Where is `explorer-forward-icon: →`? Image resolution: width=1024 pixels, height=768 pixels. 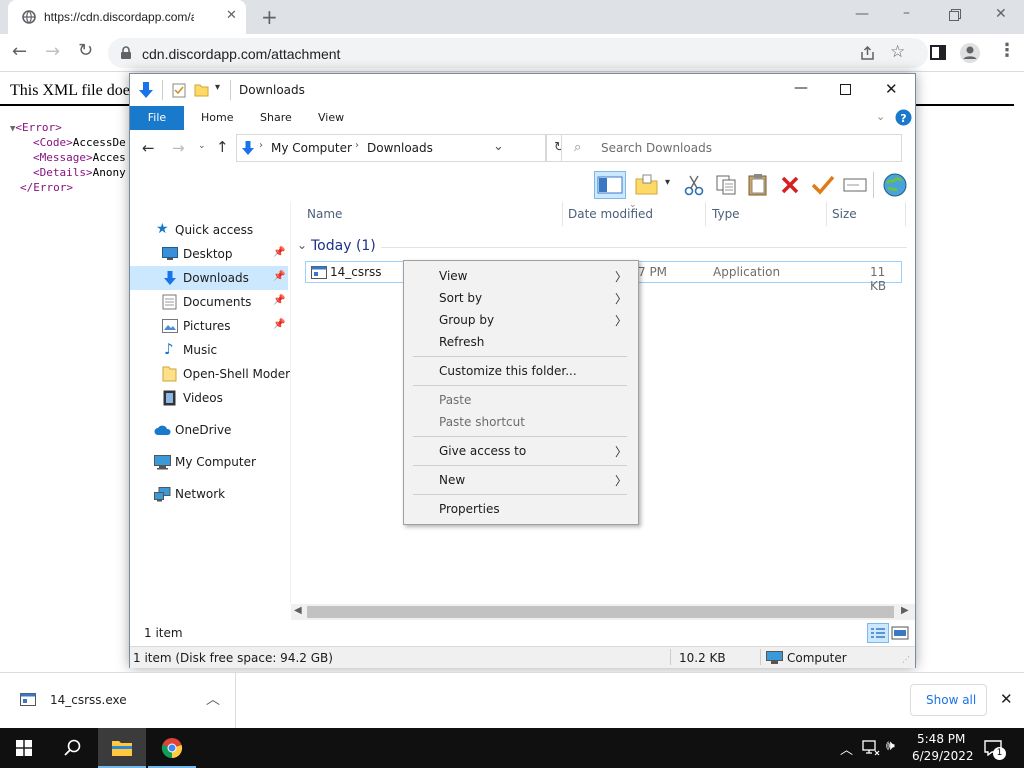 explorer-forward-icon: → is located at coordinates (178, 148).